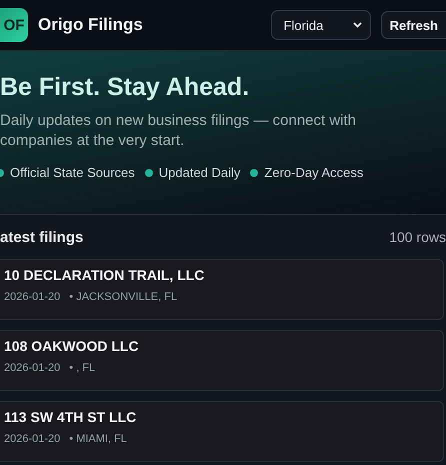 The width and height of the screenshot is (446, 465). I want to click on filing-card: 108 OAKWOOD LLC 2026-01-20 • , FL, so click(222, 360).